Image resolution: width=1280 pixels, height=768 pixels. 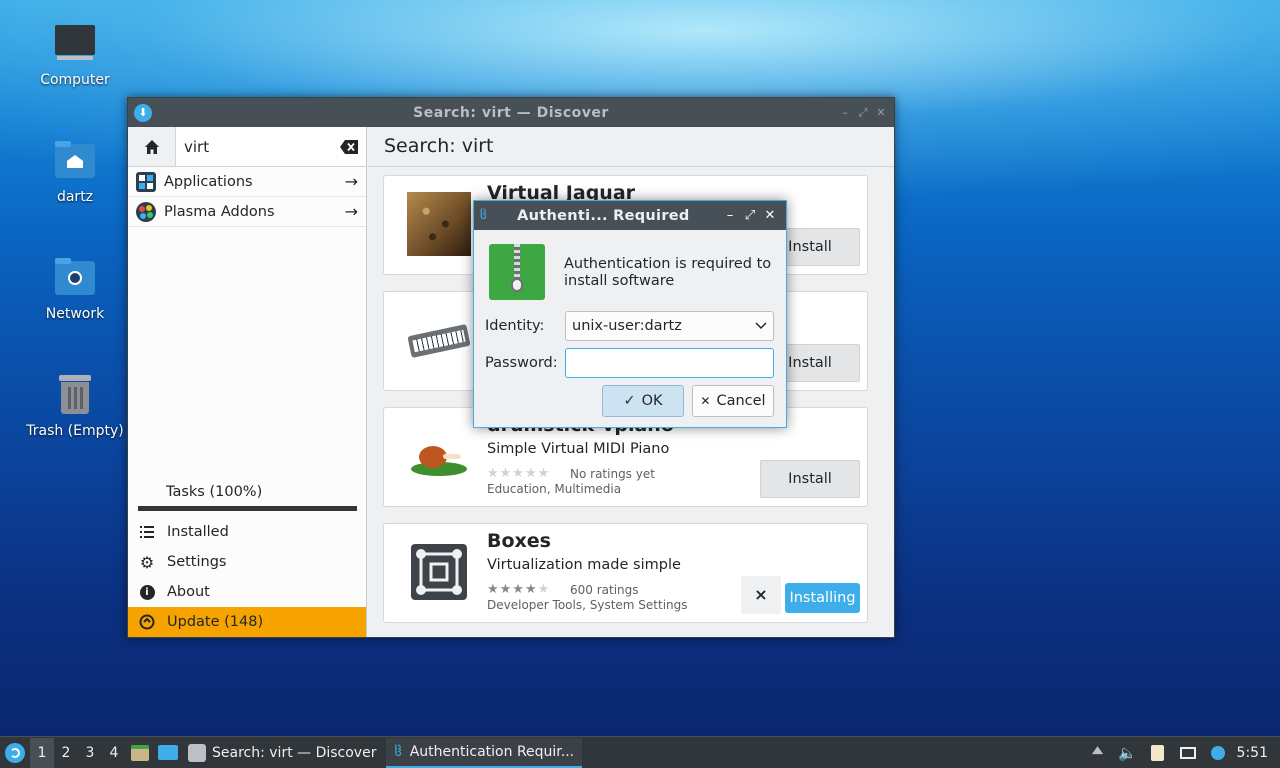 I want to click on auth-task-icon: ჱ, so click(x=398, y=751).